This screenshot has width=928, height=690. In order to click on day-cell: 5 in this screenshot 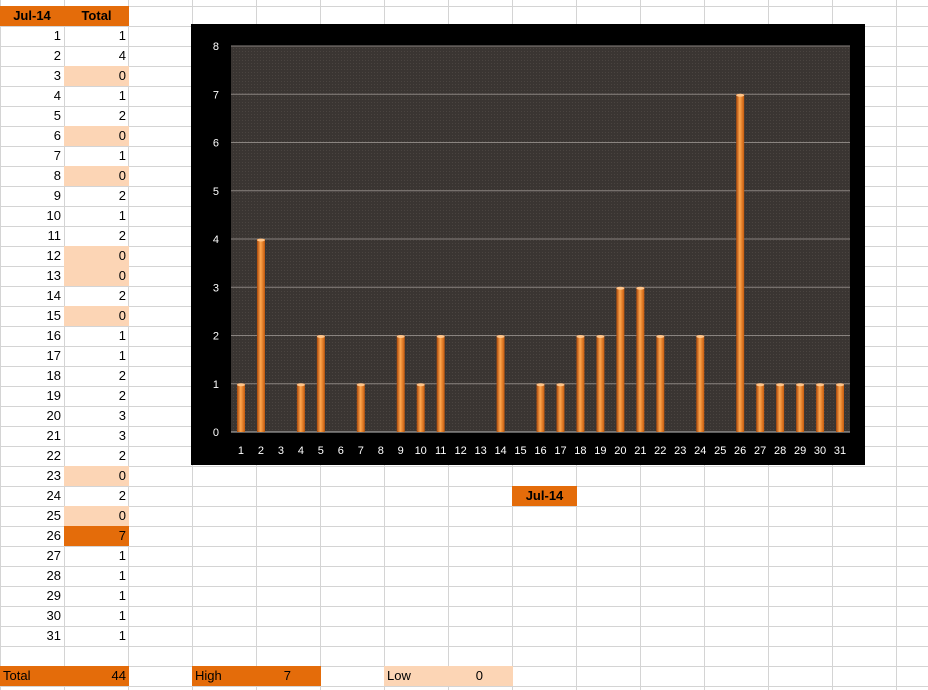, I will do `click(32, 116)`.